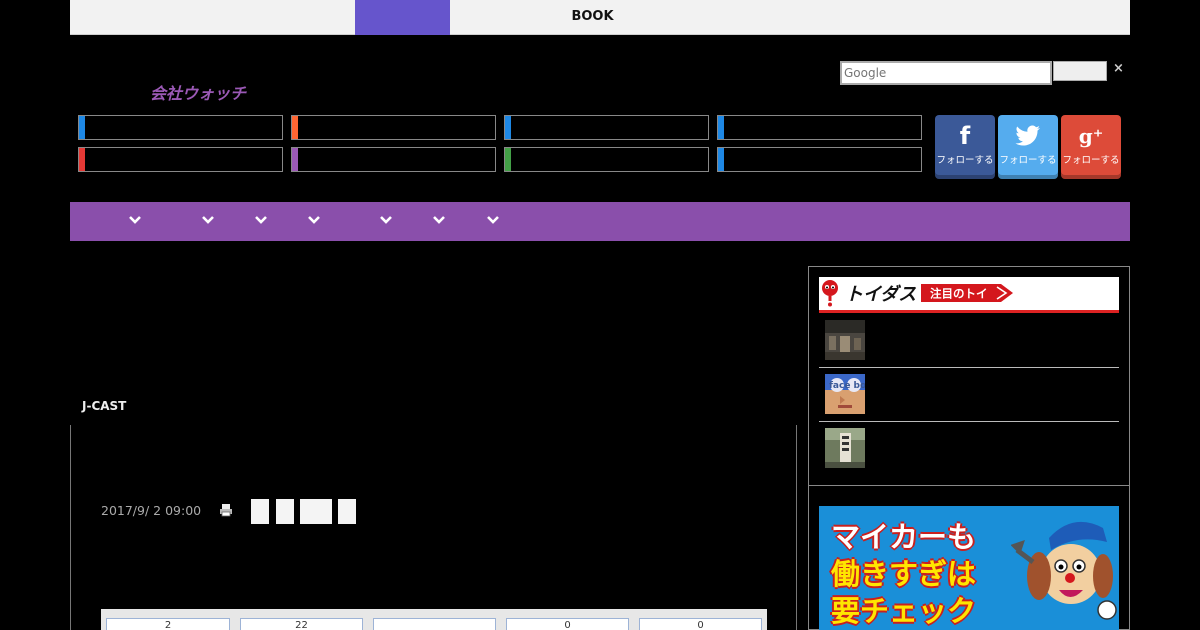 Image resolution: width=1200 pixels, height=630 pixels. Describe the element at coordinates (1080, 71) in the screenshot. I see `search-button` at that location.